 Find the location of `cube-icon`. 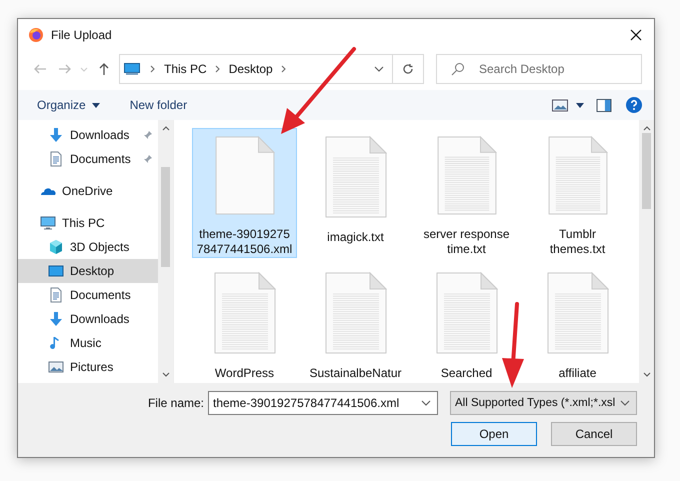

cube-icon is located at coordinates (56, 247).